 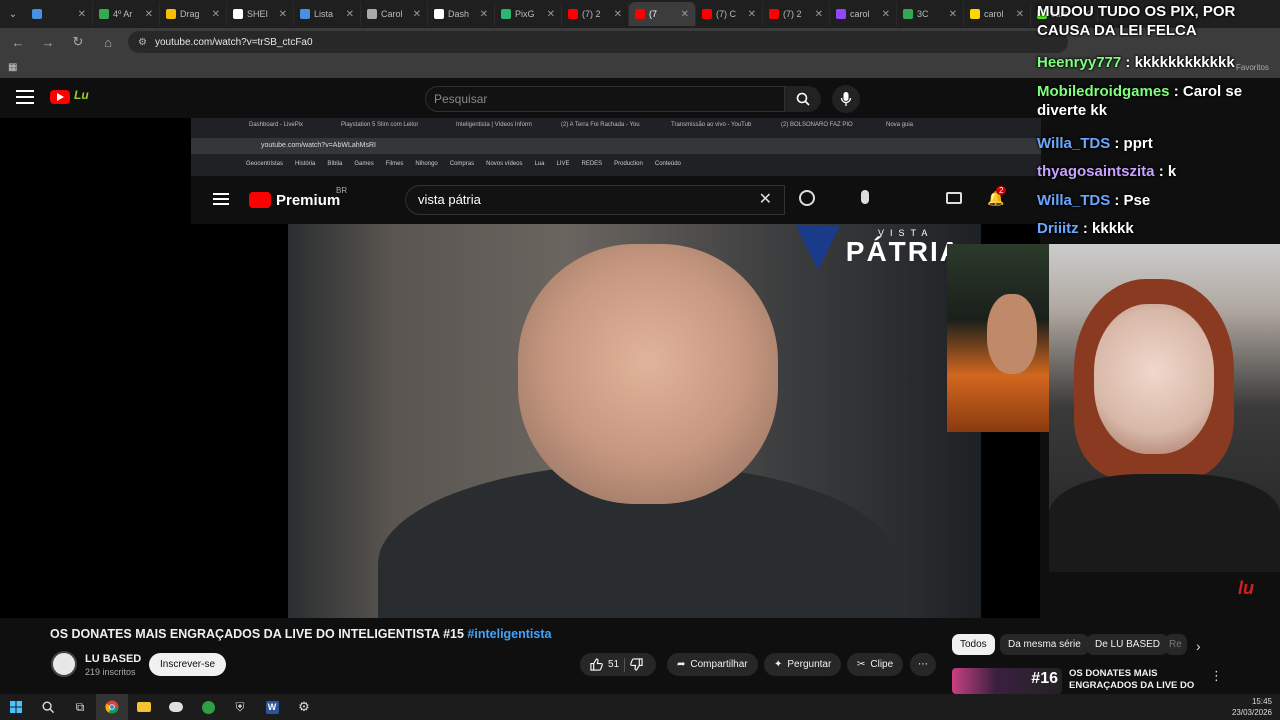 What do you see at coordinates (304, 707) in the screenshot?
I see `settings-icon: ⚙` at bounding box center [304, 707].